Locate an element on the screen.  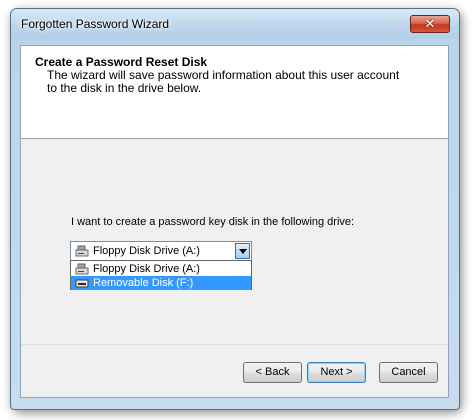
close-button: ✕ is located at coordinates (430, 24).